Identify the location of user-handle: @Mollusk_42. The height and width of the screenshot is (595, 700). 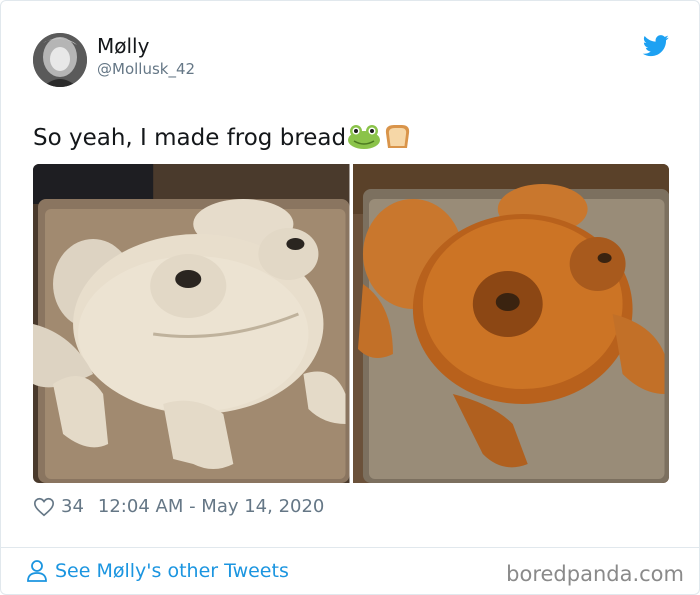
(146, 69).